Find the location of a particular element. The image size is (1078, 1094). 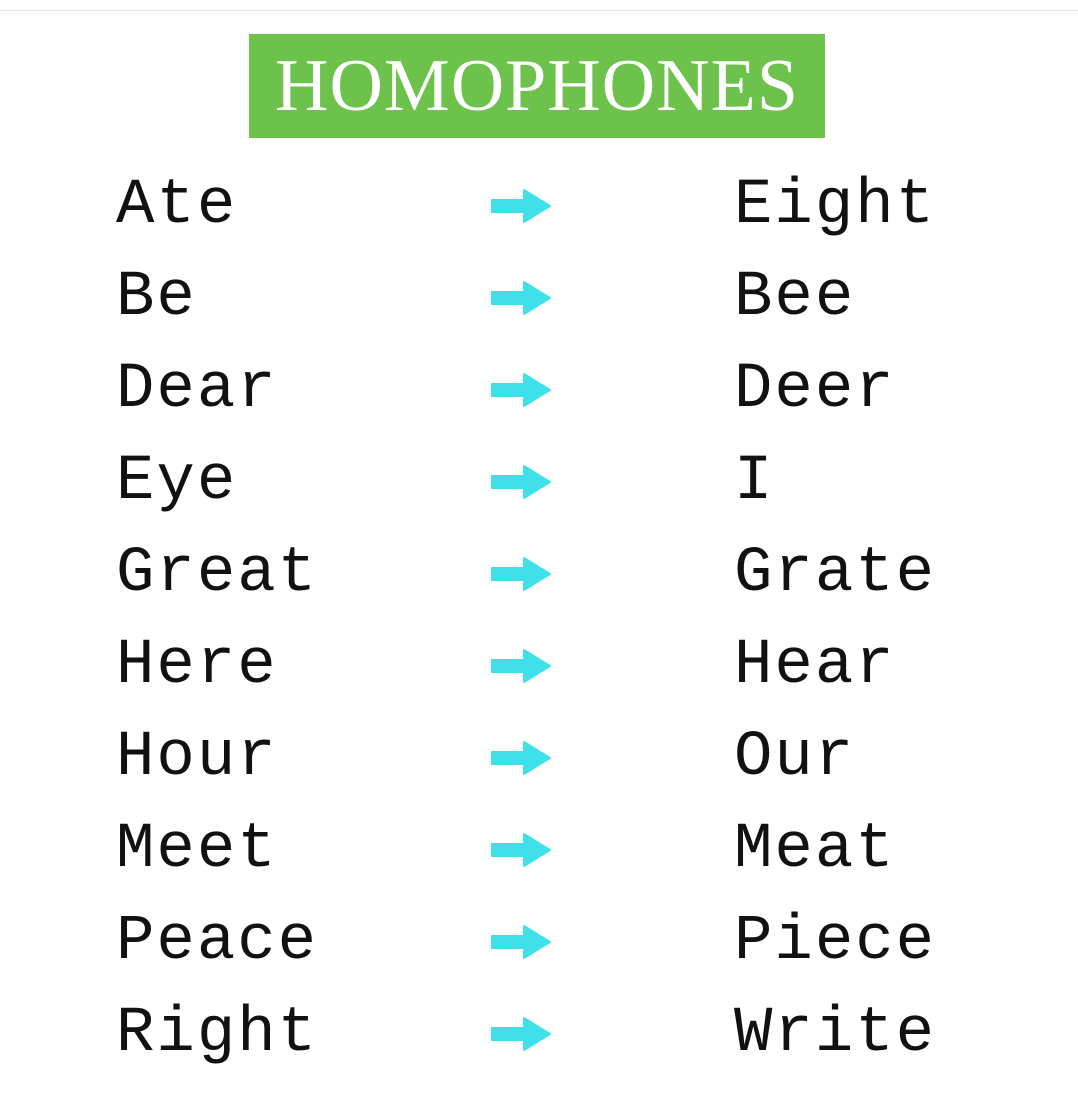

word-left: Be is located at coordinates (156, 298).